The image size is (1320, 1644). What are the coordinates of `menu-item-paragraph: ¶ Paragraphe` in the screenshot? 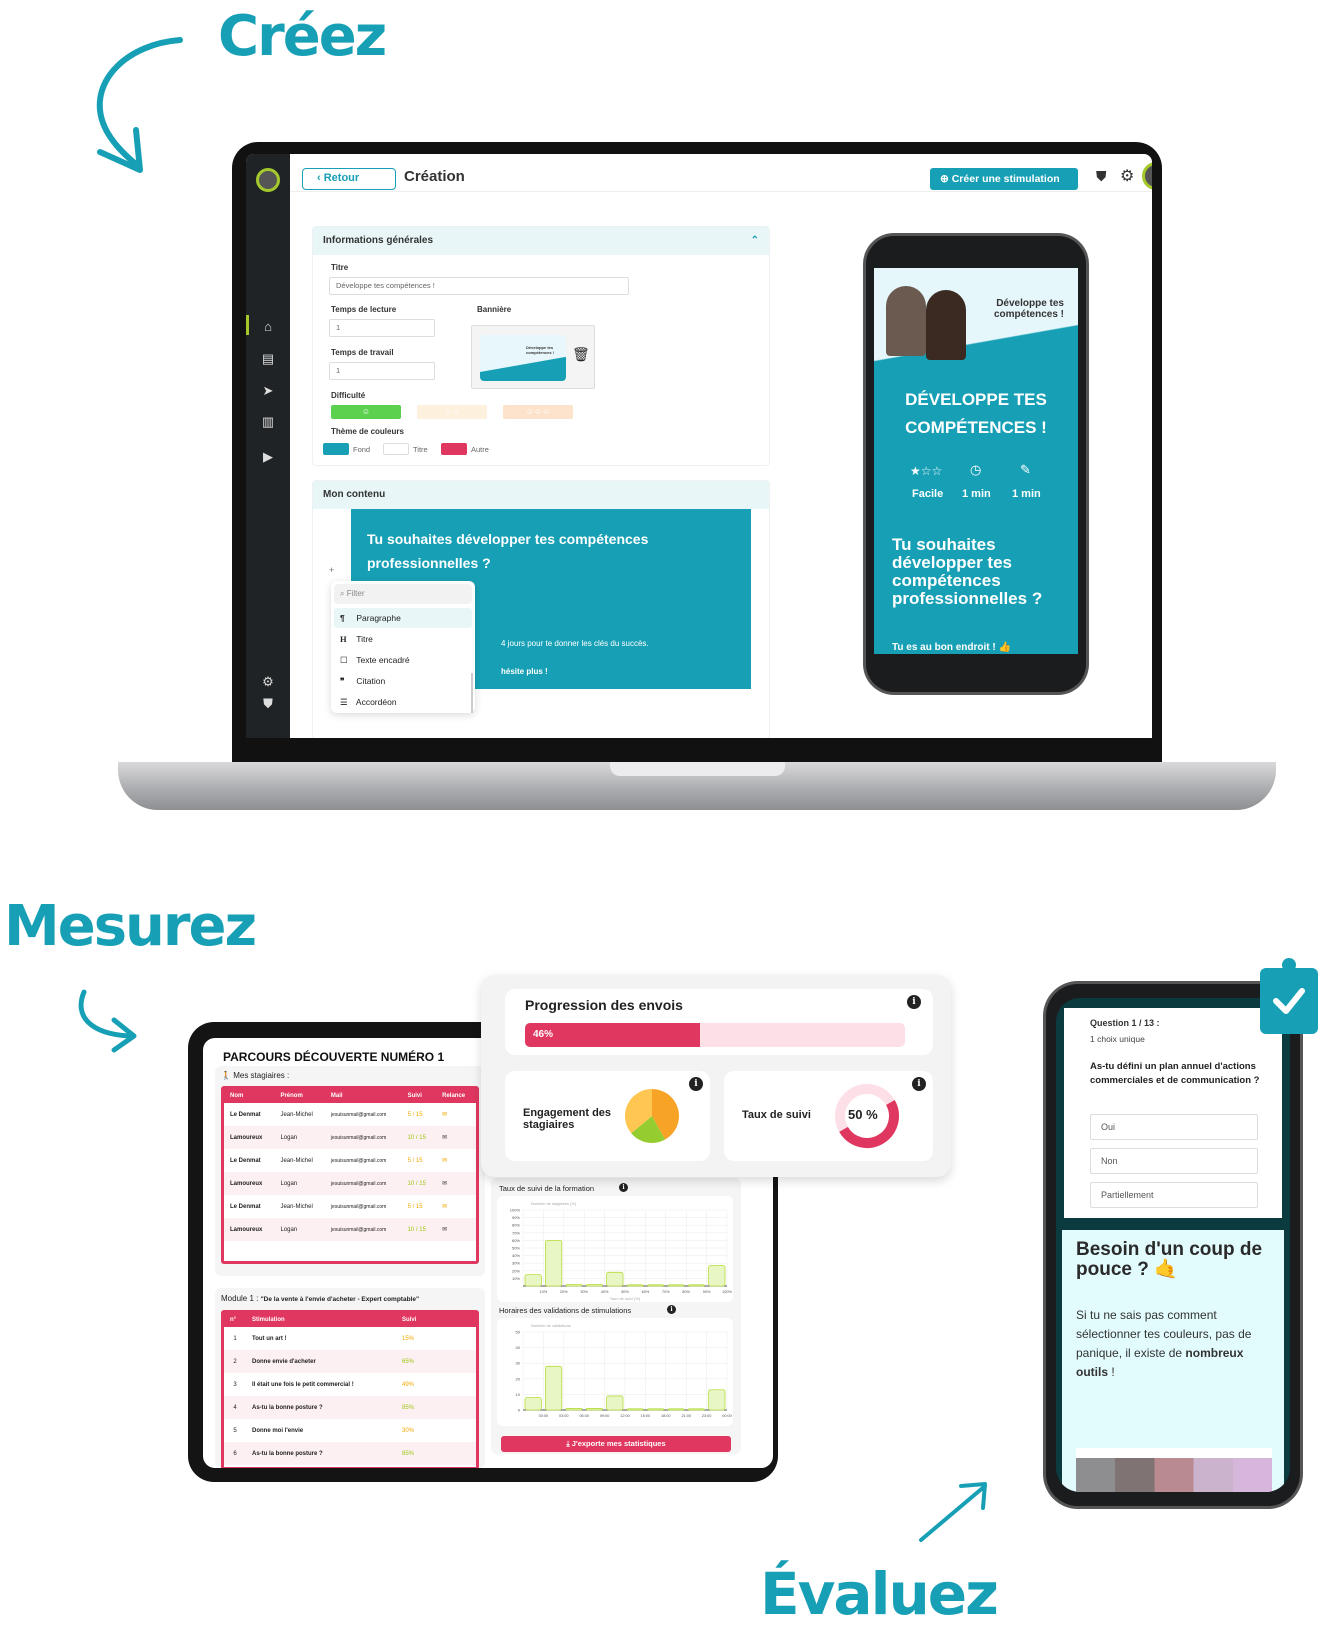 It's located at (403, 618).